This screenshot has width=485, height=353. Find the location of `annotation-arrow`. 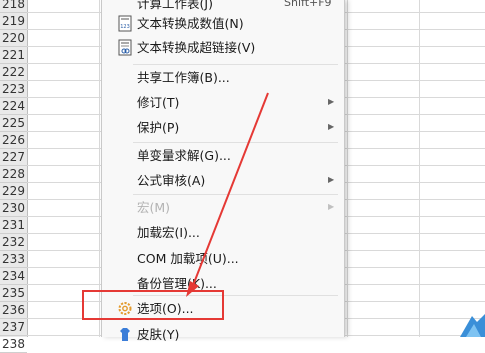

annotation-arrow is located at coordinates (227, 194).